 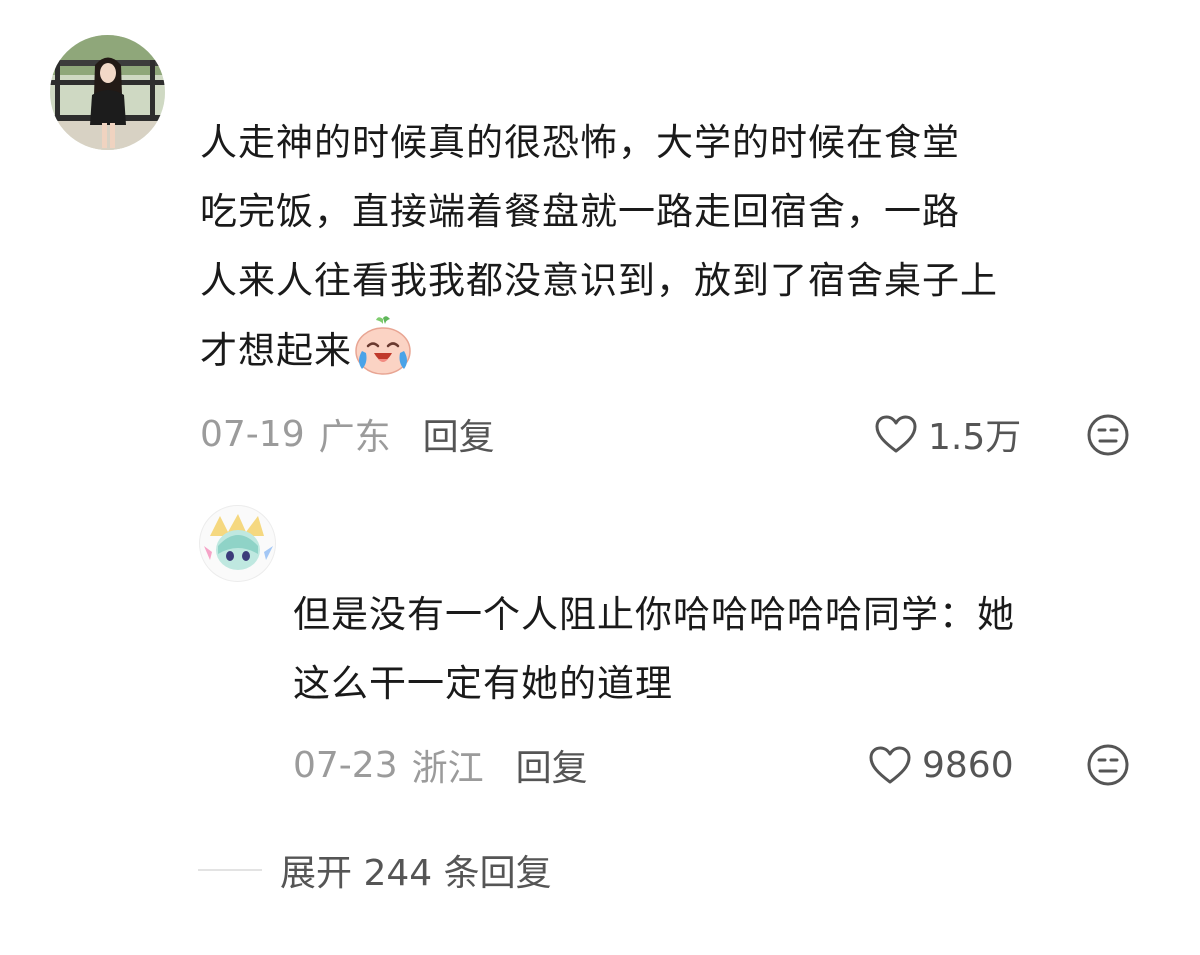 What do you see at coordinates (252, 434) in the screenshot?
I see `comment-date: 07-19` at bounding box center [252, 434].